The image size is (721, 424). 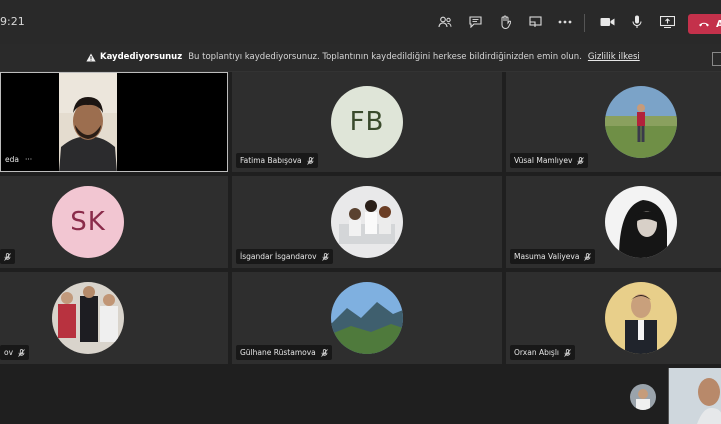 I want to click on participant-name: Fatima Babışova, so click(x=271, y=160).